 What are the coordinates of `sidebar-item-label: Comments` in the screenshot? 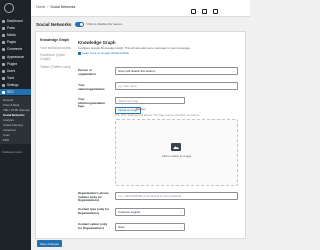 It's located at (15, 49).